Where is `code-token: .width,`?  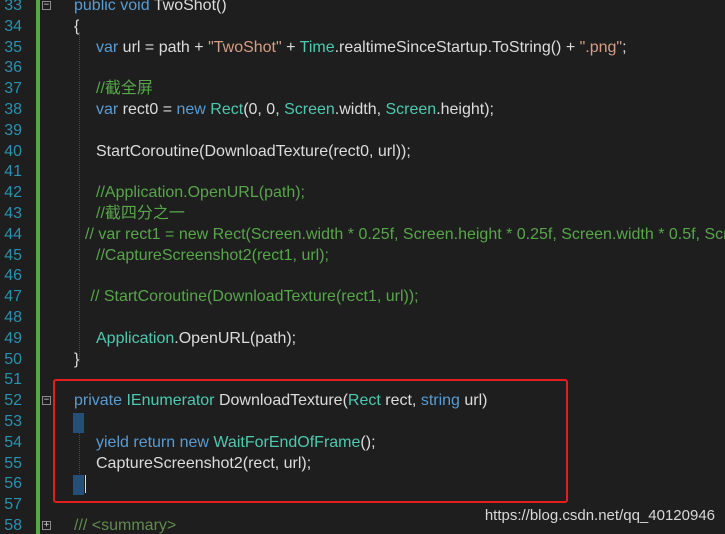 code-token: .width, is located at coordinates (360, 109).